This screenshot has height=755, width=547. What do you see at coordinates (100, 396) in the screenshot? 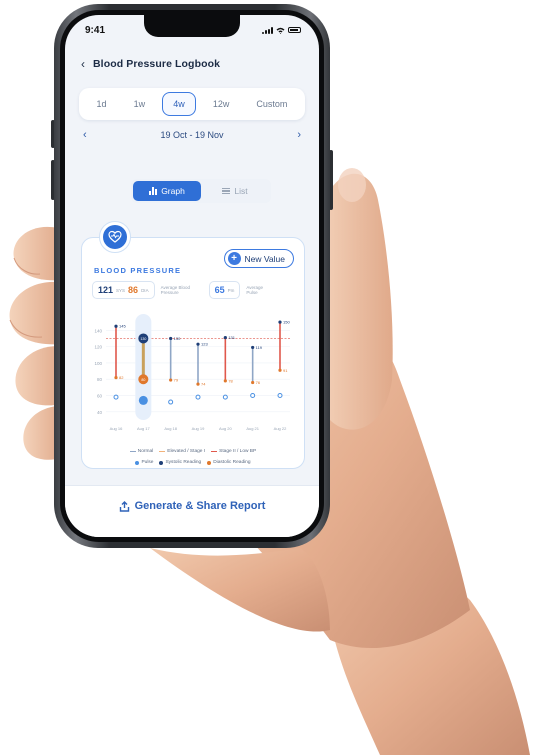
I see `y-tick-label: 60` at bounding box center [100, 396].